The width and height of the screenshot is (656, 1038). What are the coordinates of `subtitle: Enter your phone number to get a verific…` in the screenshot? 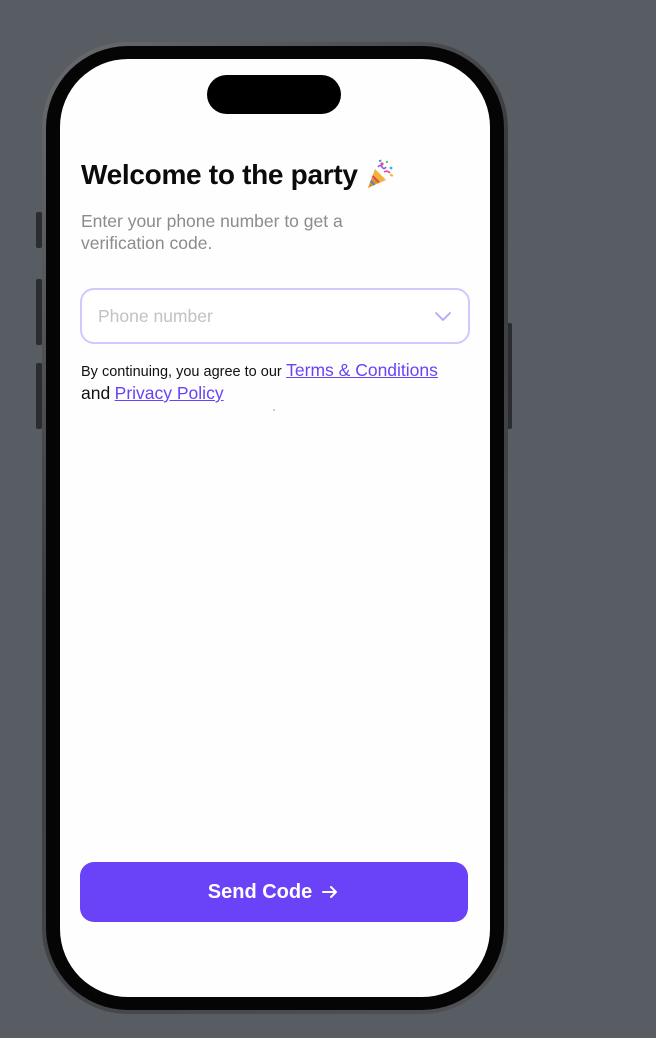 It's located at (212, 232).